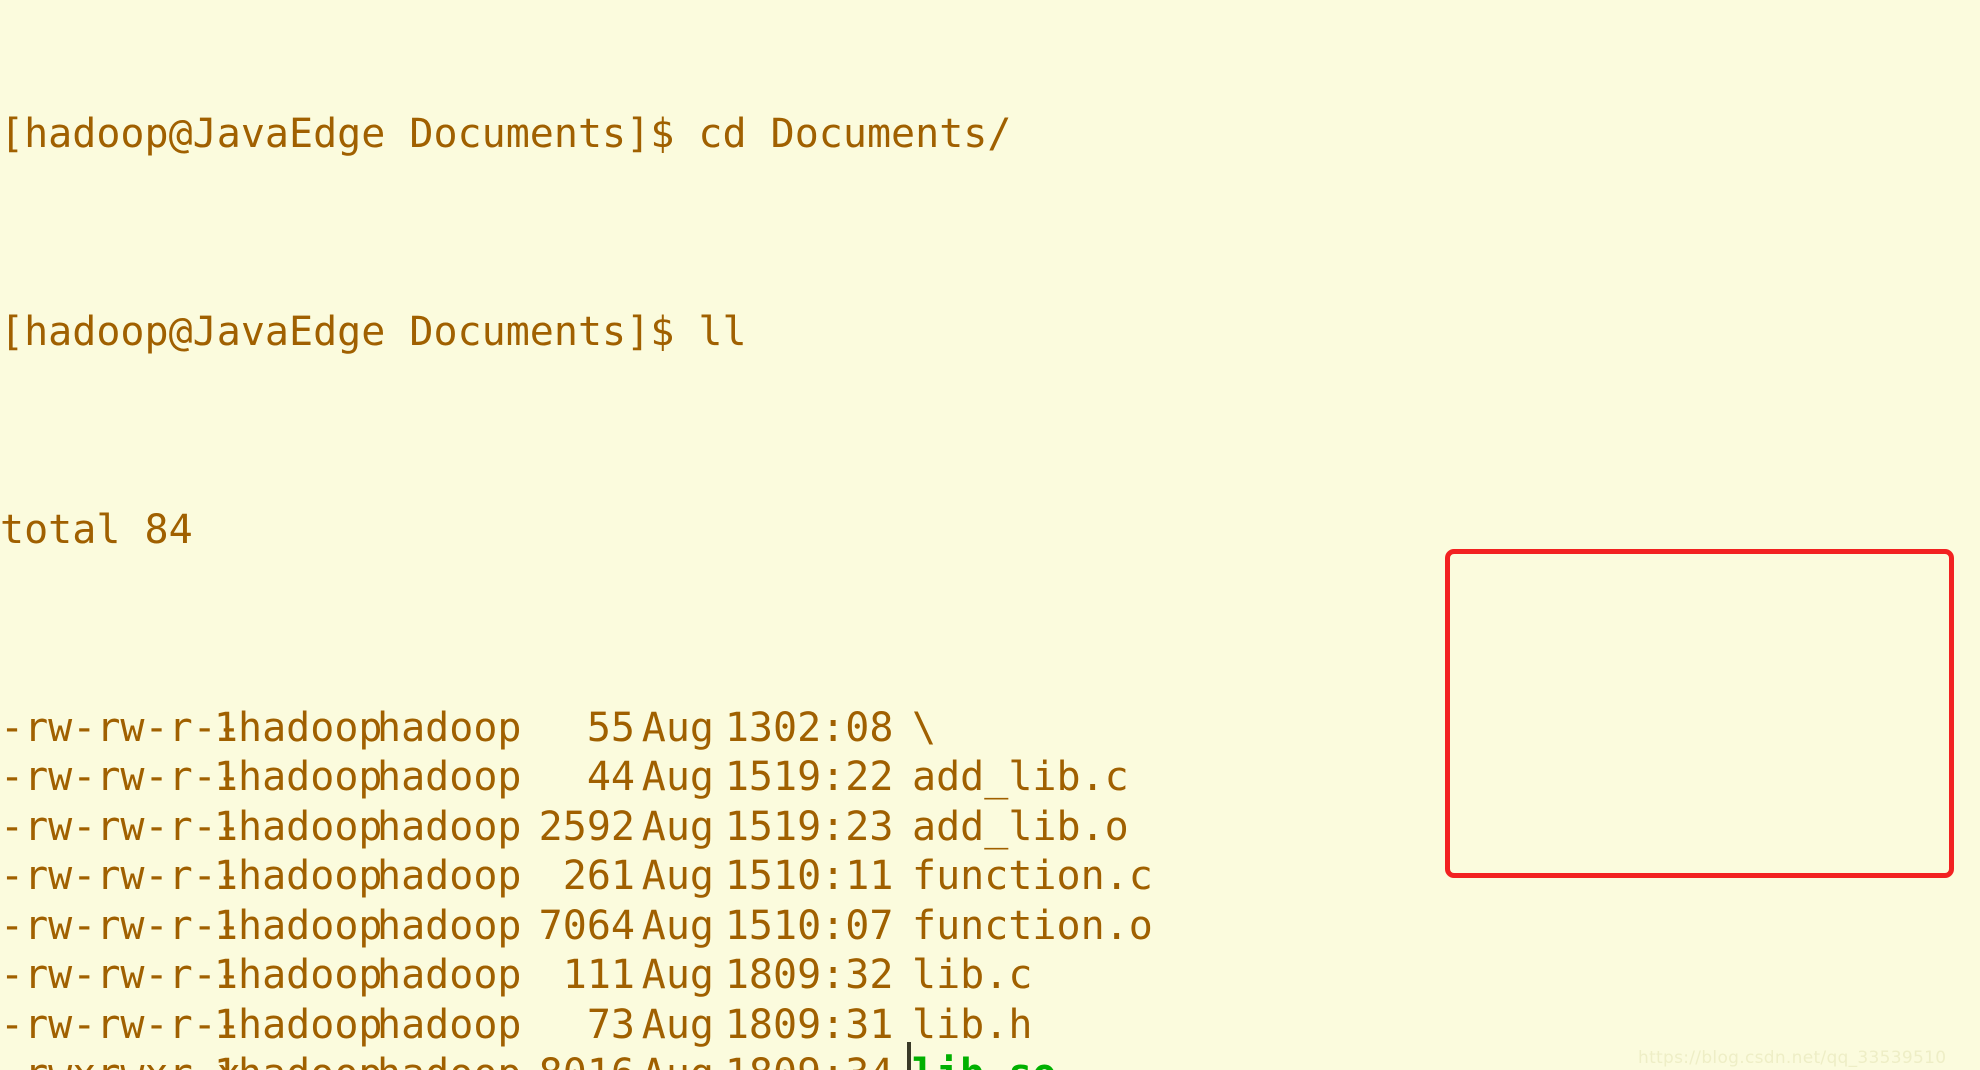 This screenshot has width=1980, height=1070. I want to click on row-filename: lib.so, so click(974, 1060).